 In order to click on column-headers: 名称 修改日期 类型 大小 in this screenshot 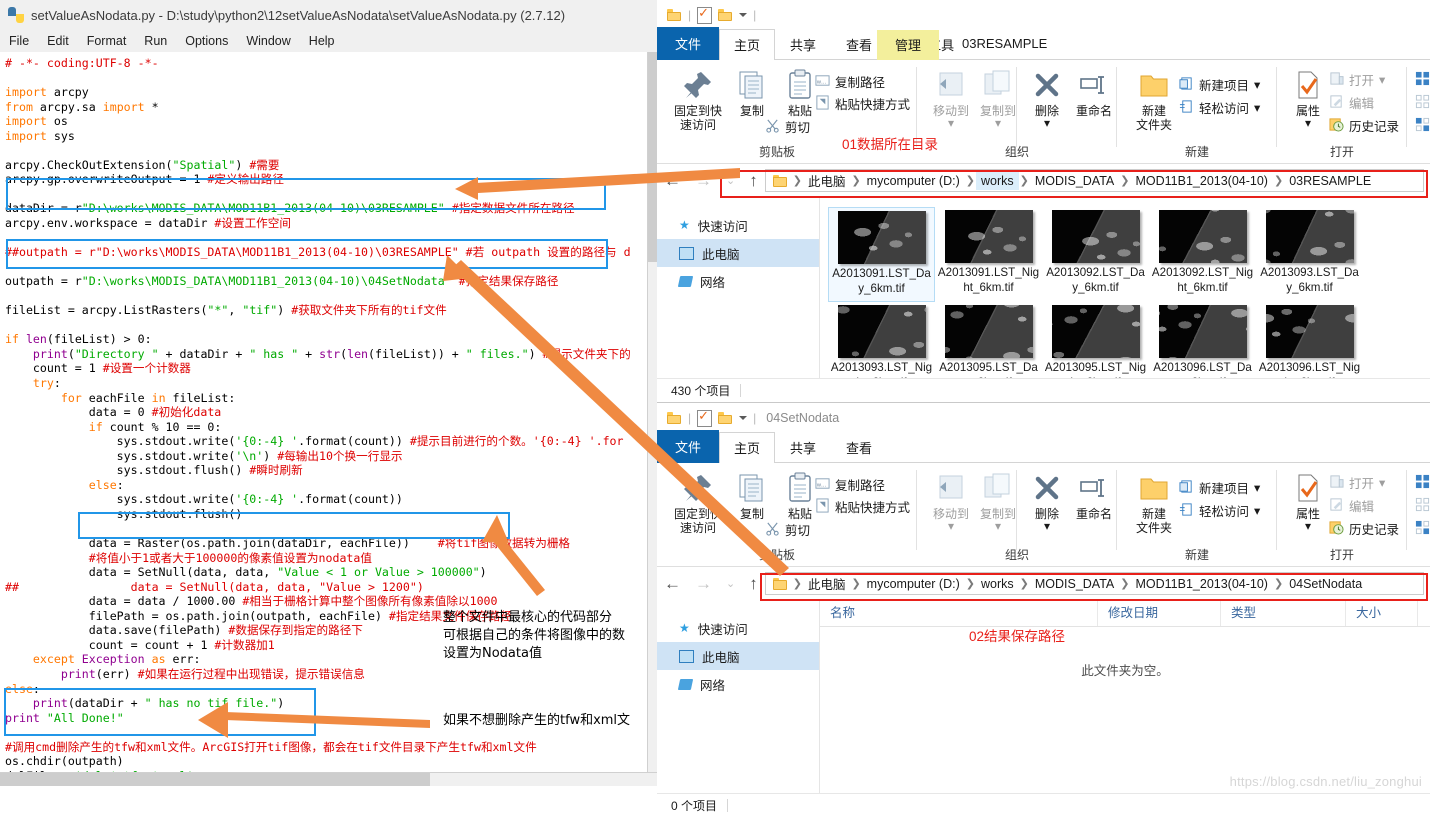, I will do `click(1125, 613)`.